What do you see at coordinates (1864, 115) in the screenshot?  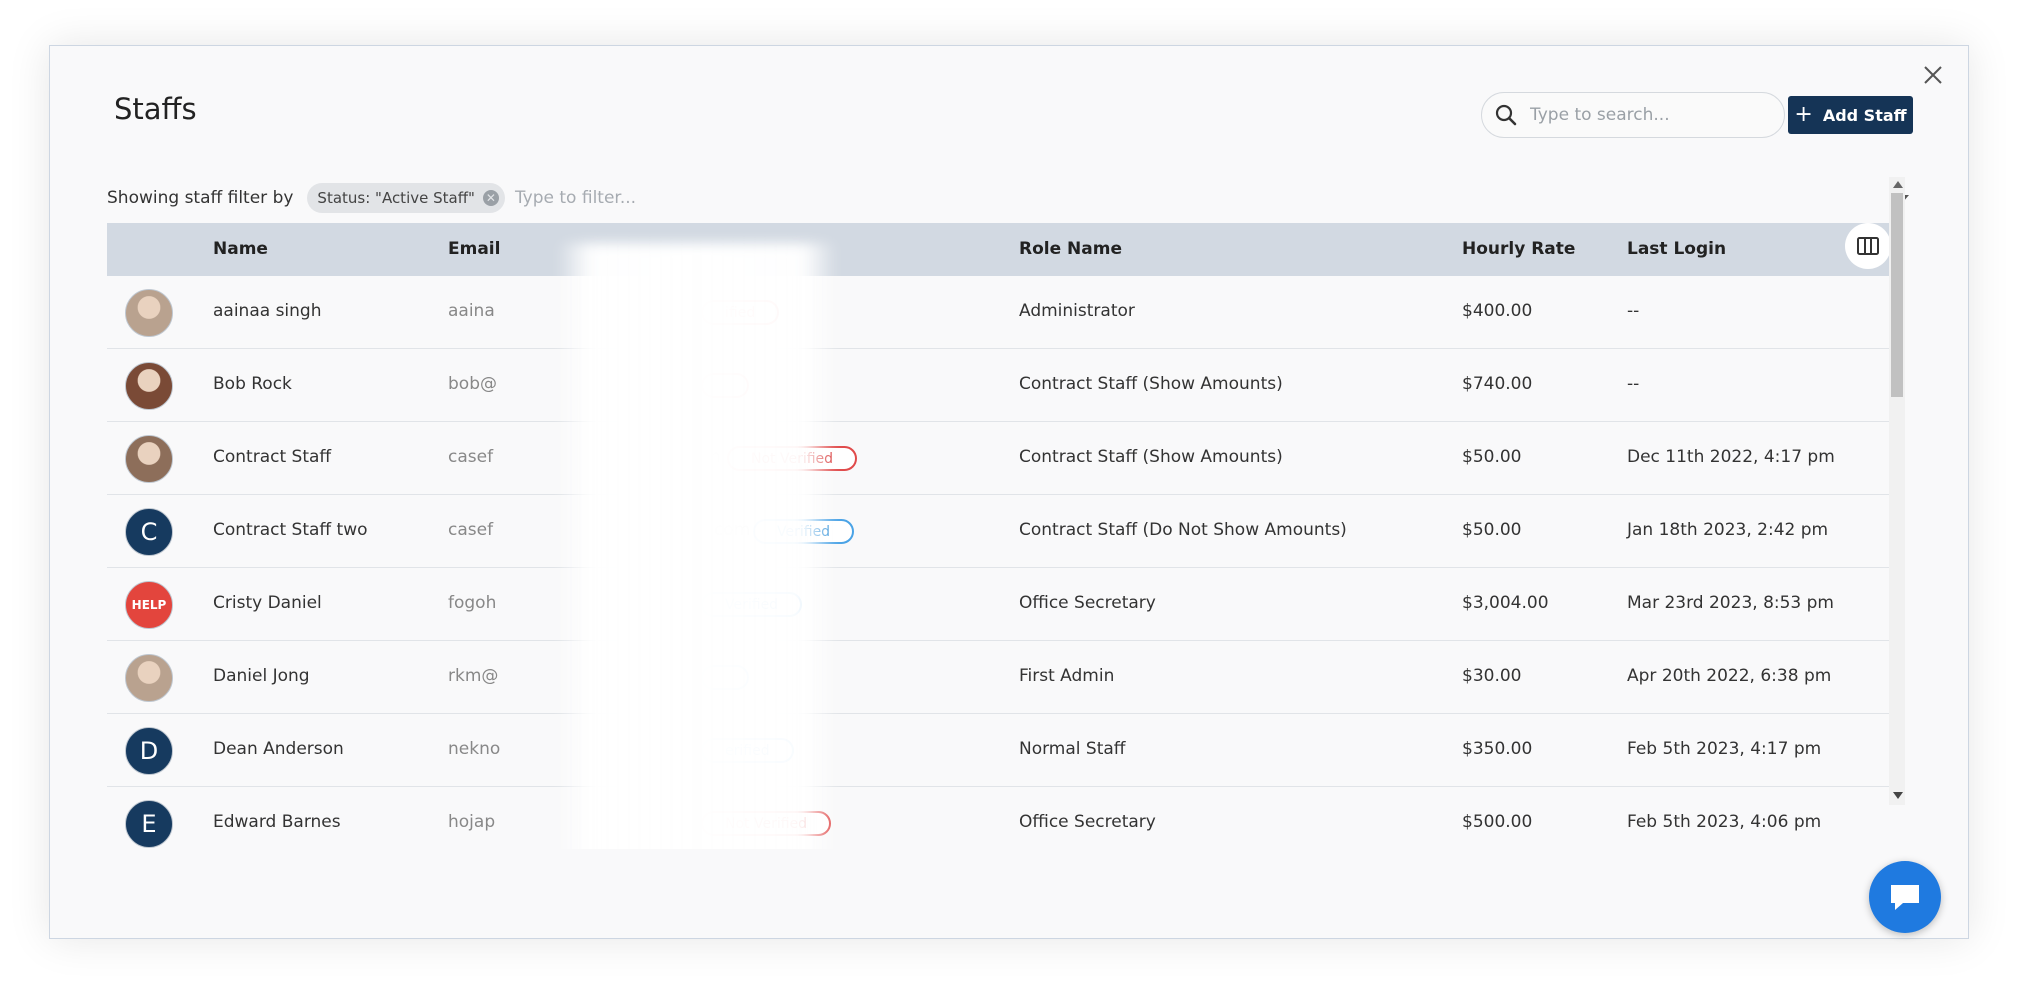 I see `add-staff-label: Add Staff` at bounding box center [1864, 115].